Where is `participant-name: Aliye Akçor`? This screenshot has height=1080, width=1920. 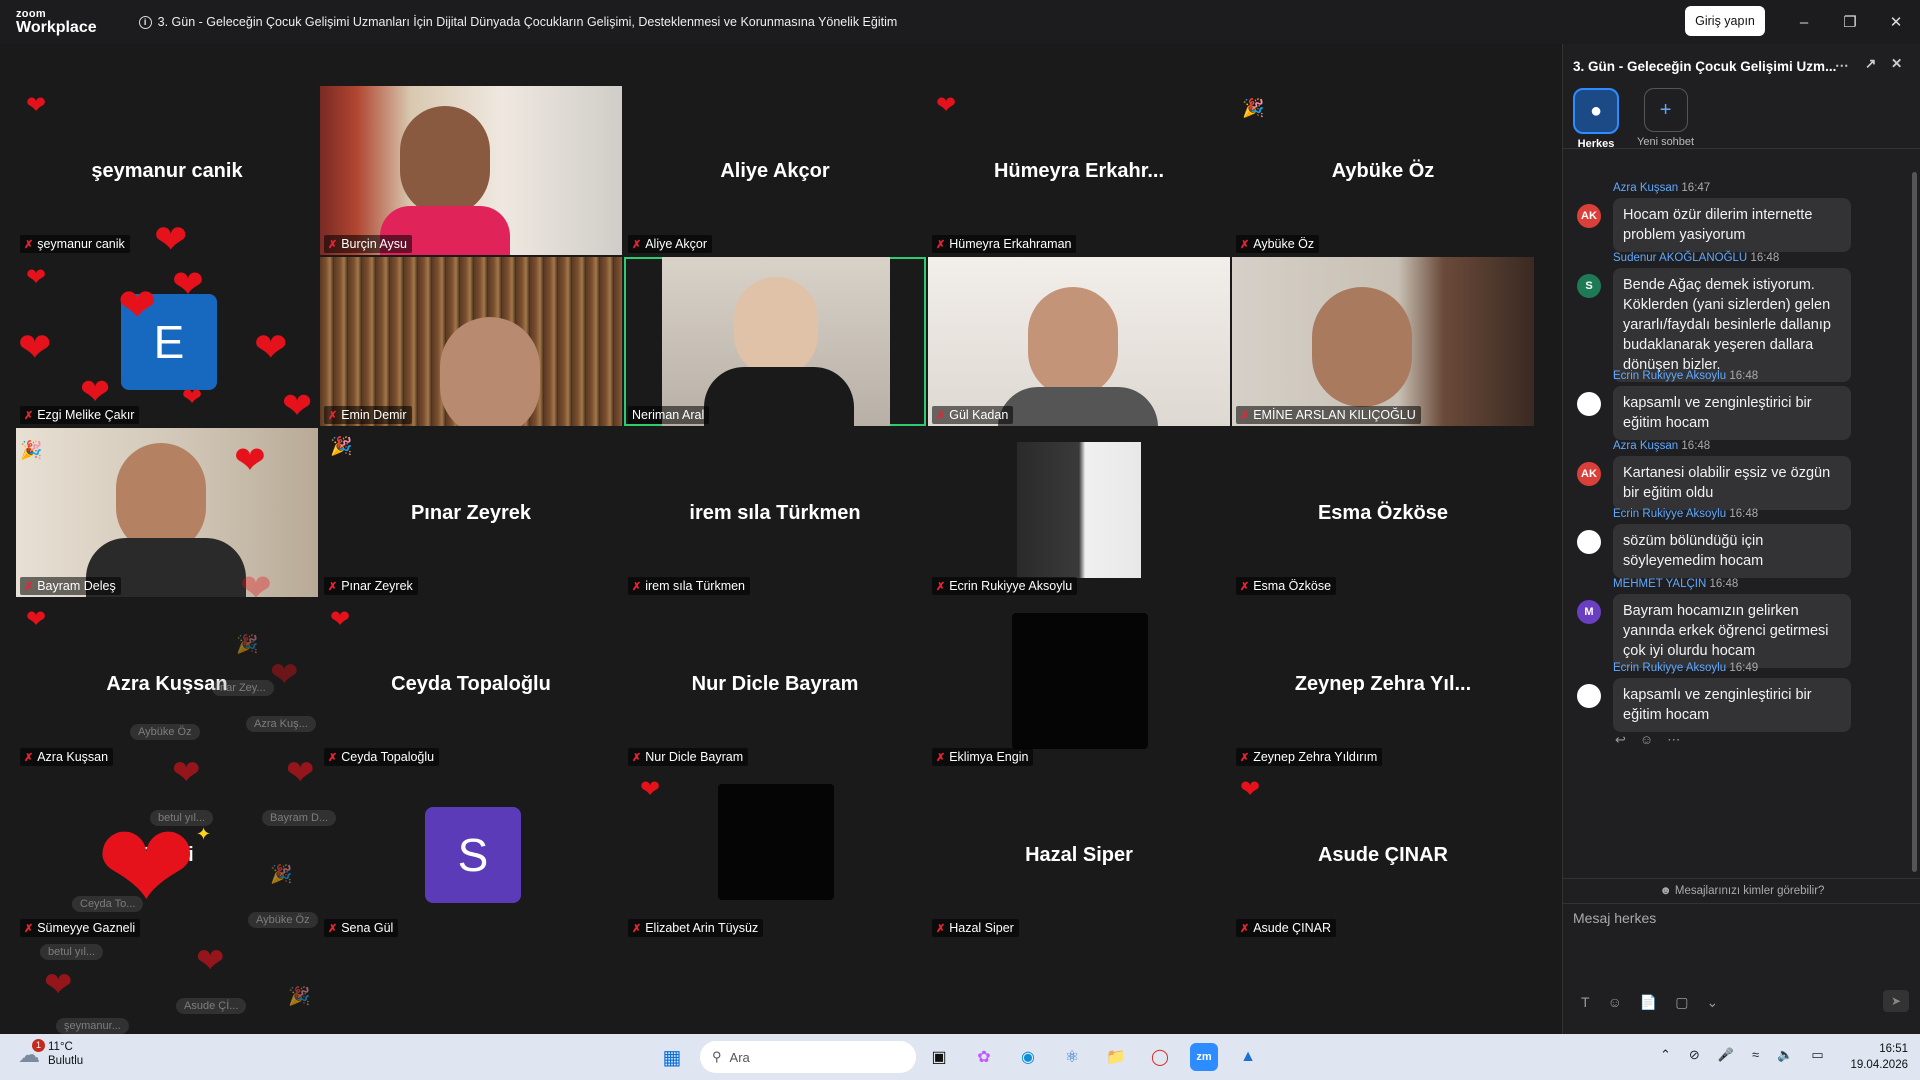 participant-name: Aliye Akçor is located at coordinates (775, 171).